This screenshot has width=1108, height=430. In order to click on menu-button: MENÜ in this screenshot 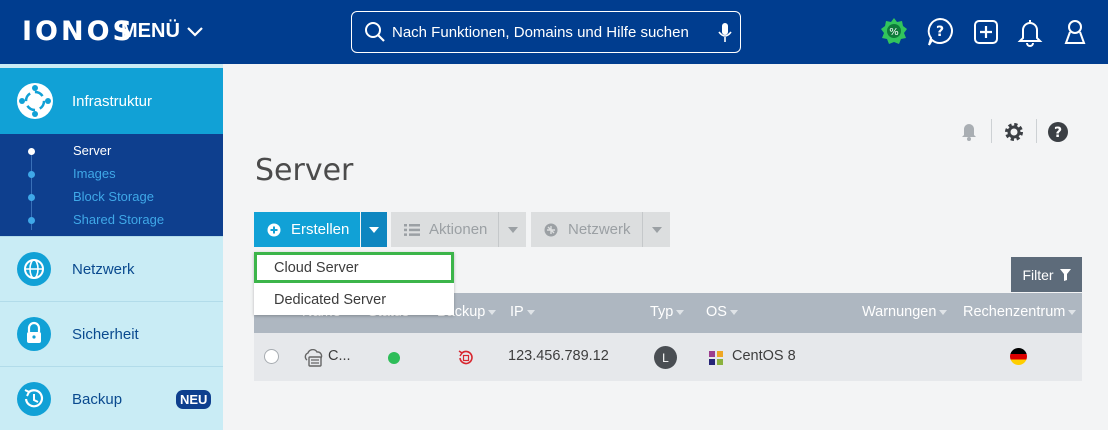, I will do `click(162, 31)`.